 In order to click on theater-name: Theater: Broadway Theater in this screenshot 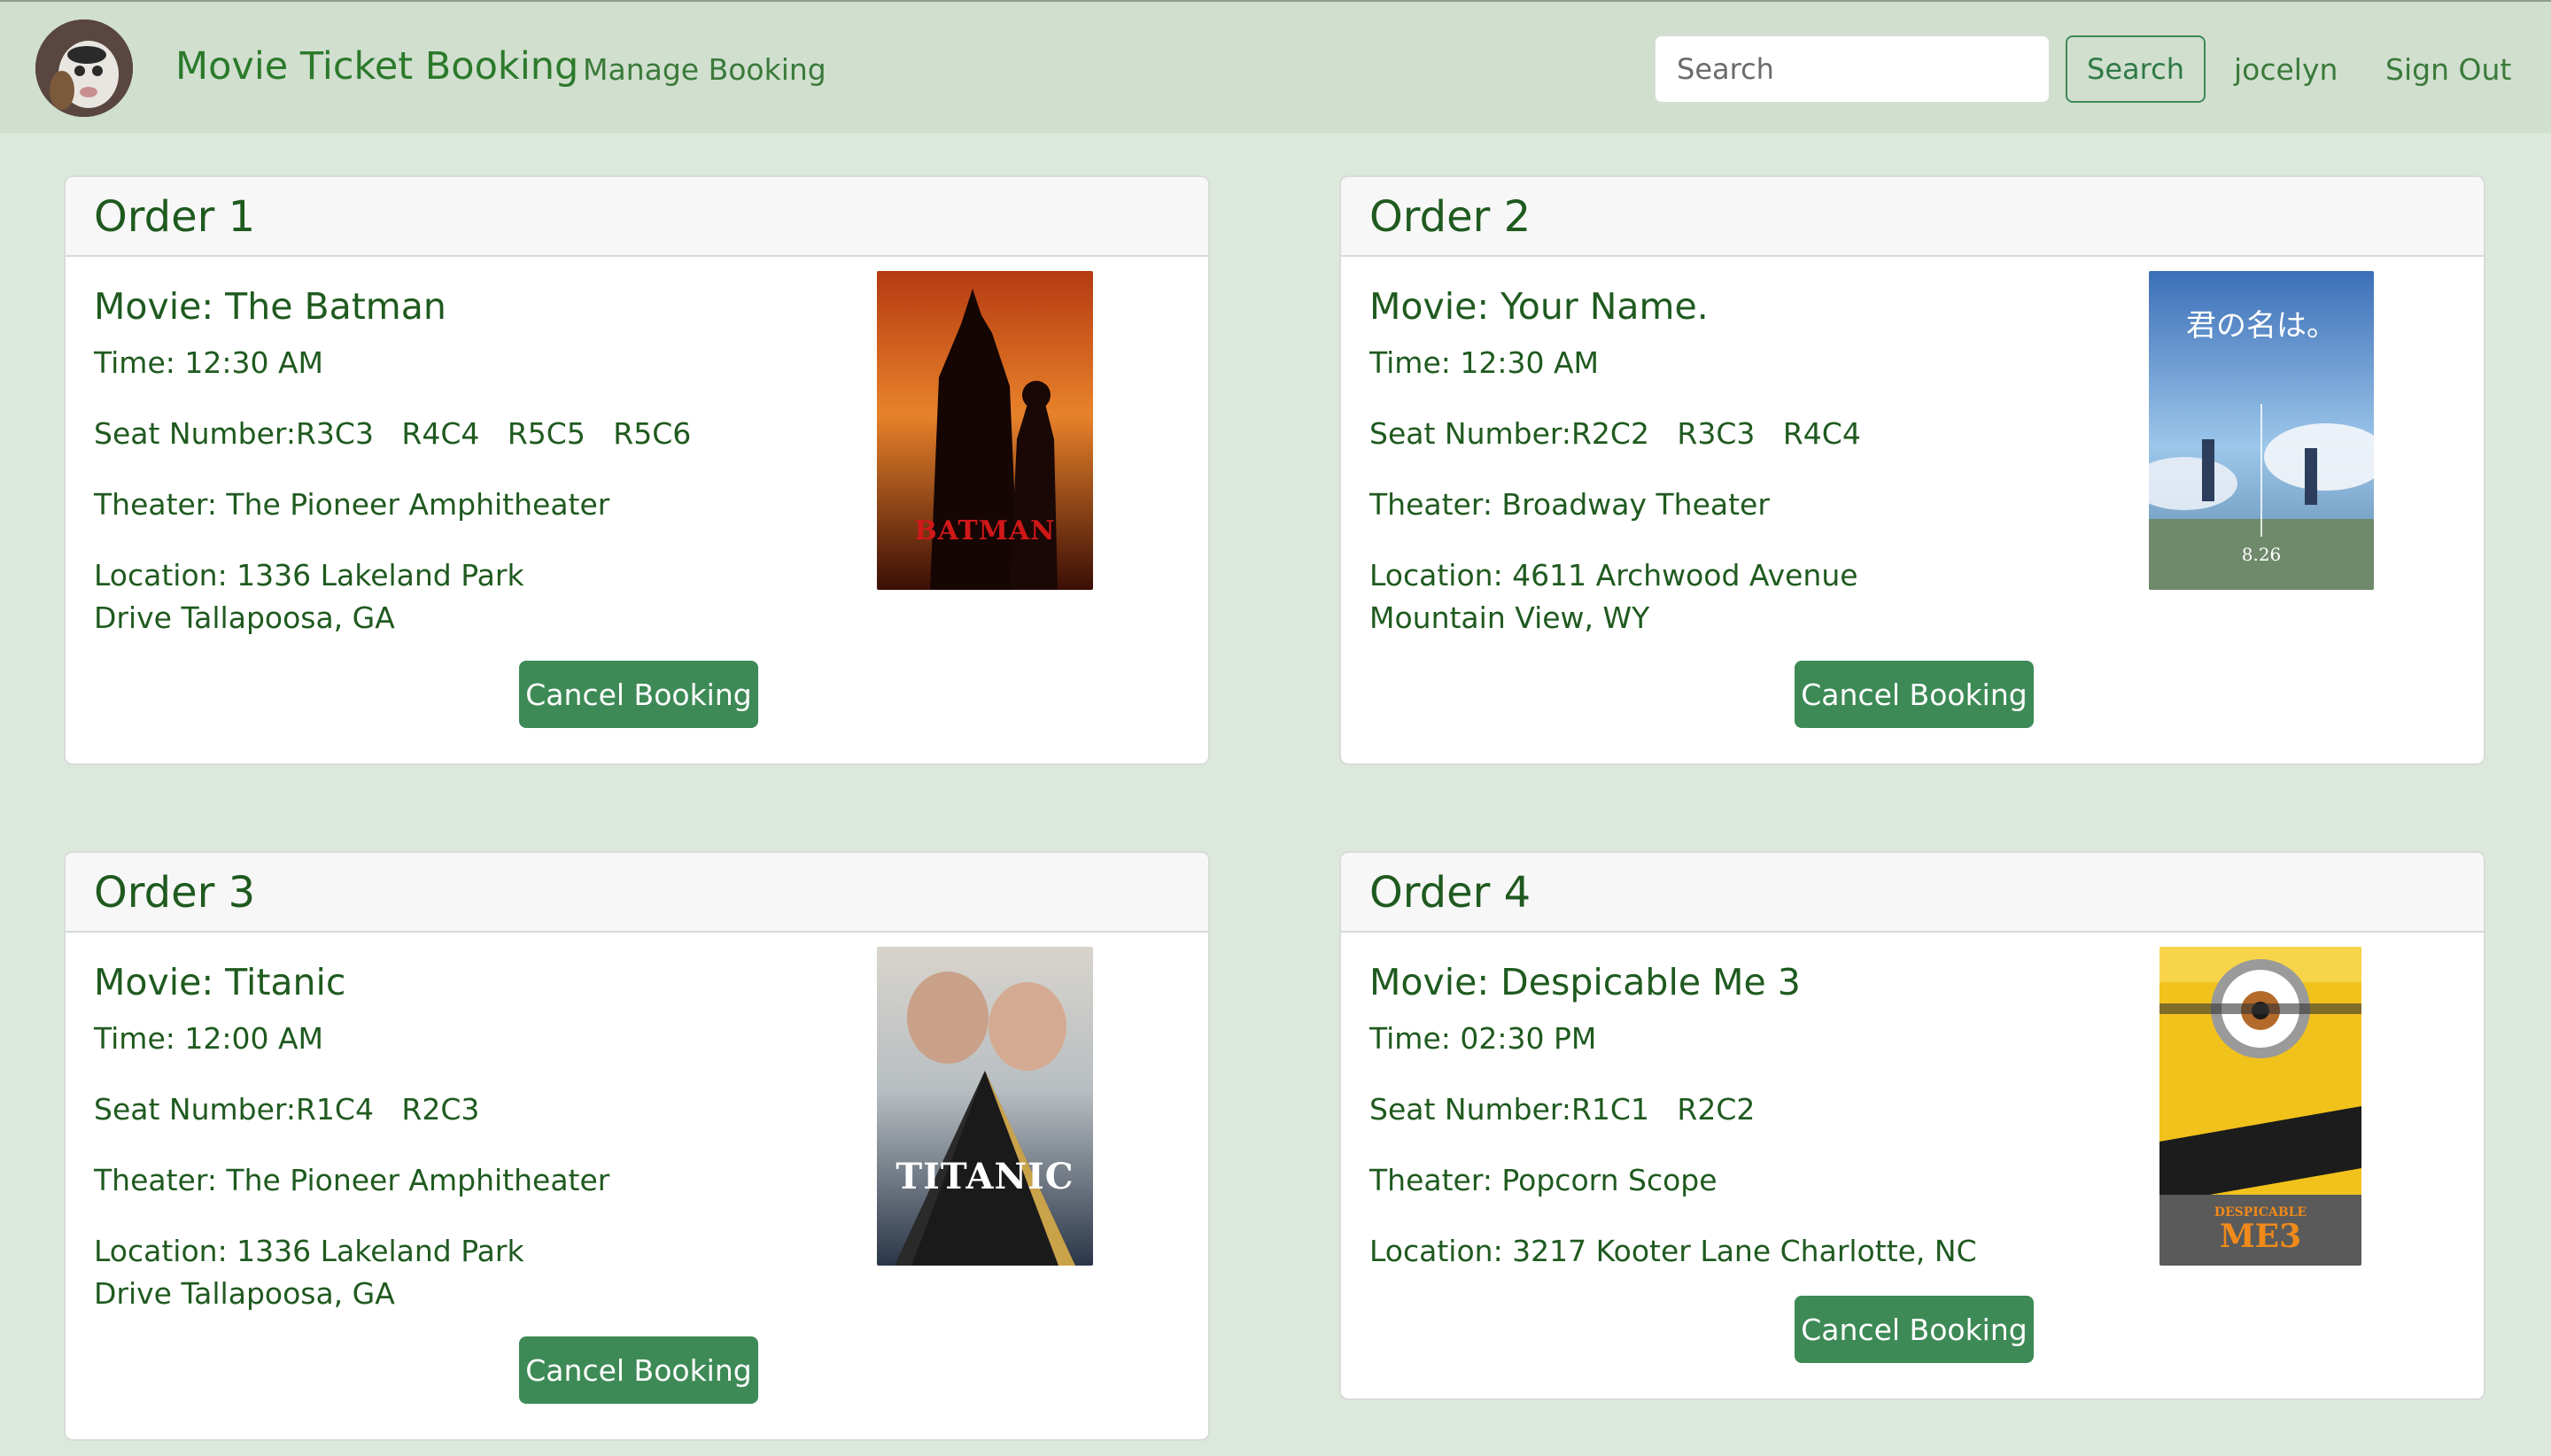, I will do `click(1569, 504)`.